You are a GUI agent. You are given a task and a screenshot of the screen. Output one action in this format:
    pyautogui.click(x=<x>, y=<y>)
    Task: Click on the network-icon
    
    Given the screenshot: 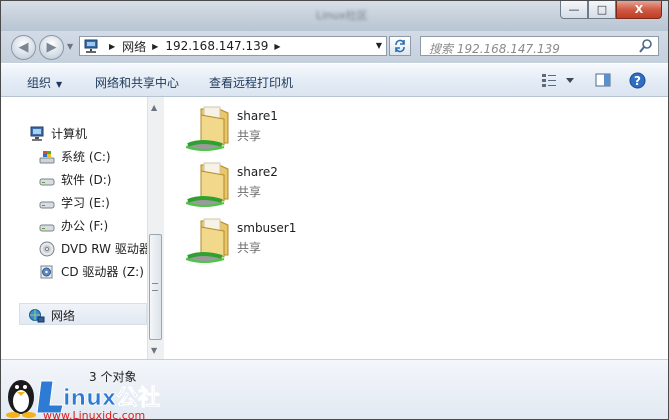 What is the action you would take?
    pyautogui.click(x=91, y=46)
    